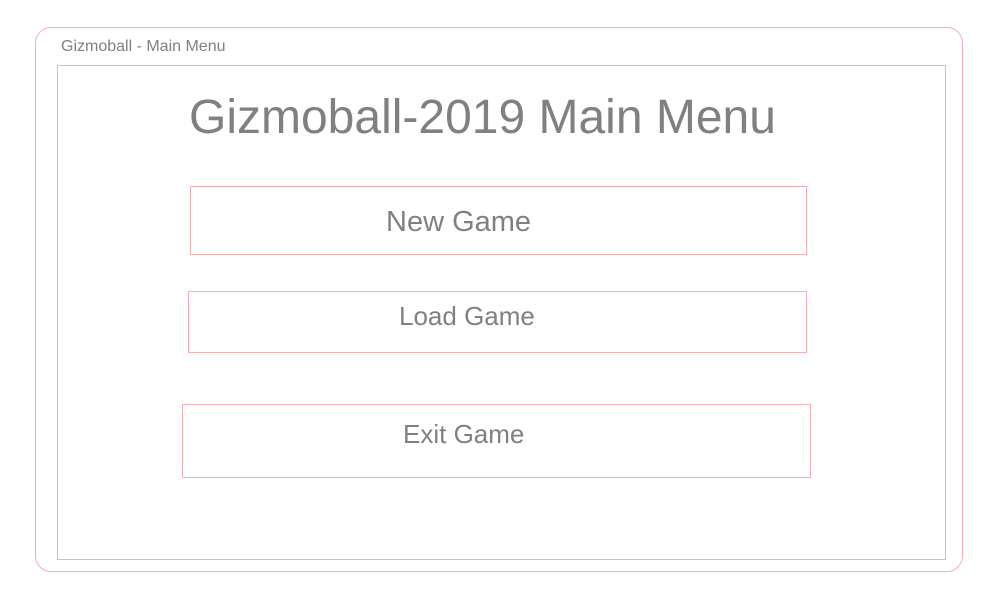  Describe the element at coordinates (482, 117) in the screenshot. I see `page-title: Gizmoball-2019 Main Menu` at that location.